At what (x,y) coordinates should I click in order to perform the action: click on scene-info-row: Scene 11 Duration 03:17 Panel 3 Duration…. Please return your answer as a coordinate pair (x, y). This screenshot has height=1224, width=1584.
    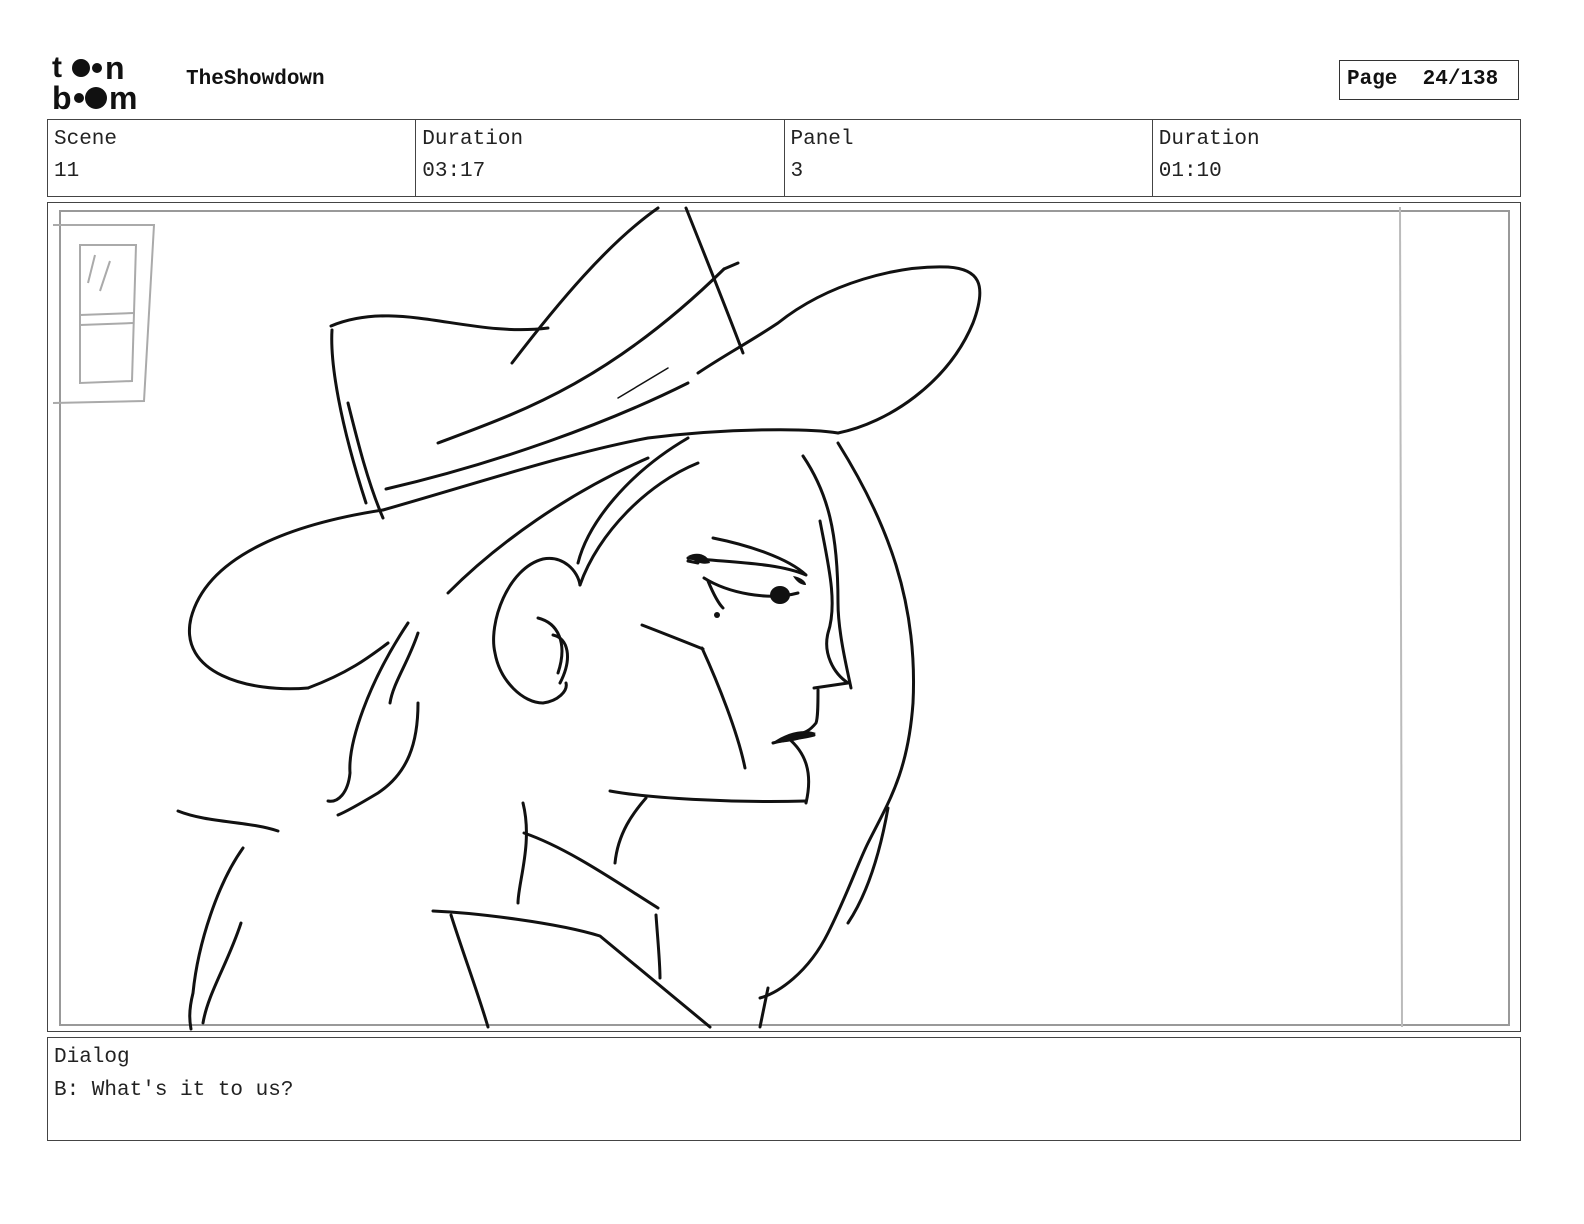
    Looking at the image, I should click on (784, 158).